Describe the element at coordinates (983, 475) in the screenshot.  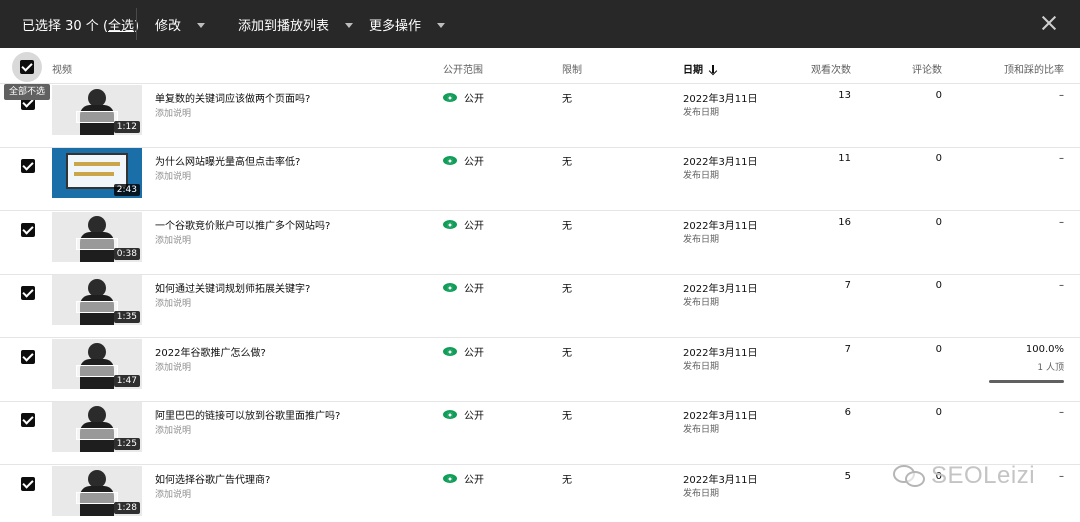
I see `watermark-text: SEOLeizi` at that location.